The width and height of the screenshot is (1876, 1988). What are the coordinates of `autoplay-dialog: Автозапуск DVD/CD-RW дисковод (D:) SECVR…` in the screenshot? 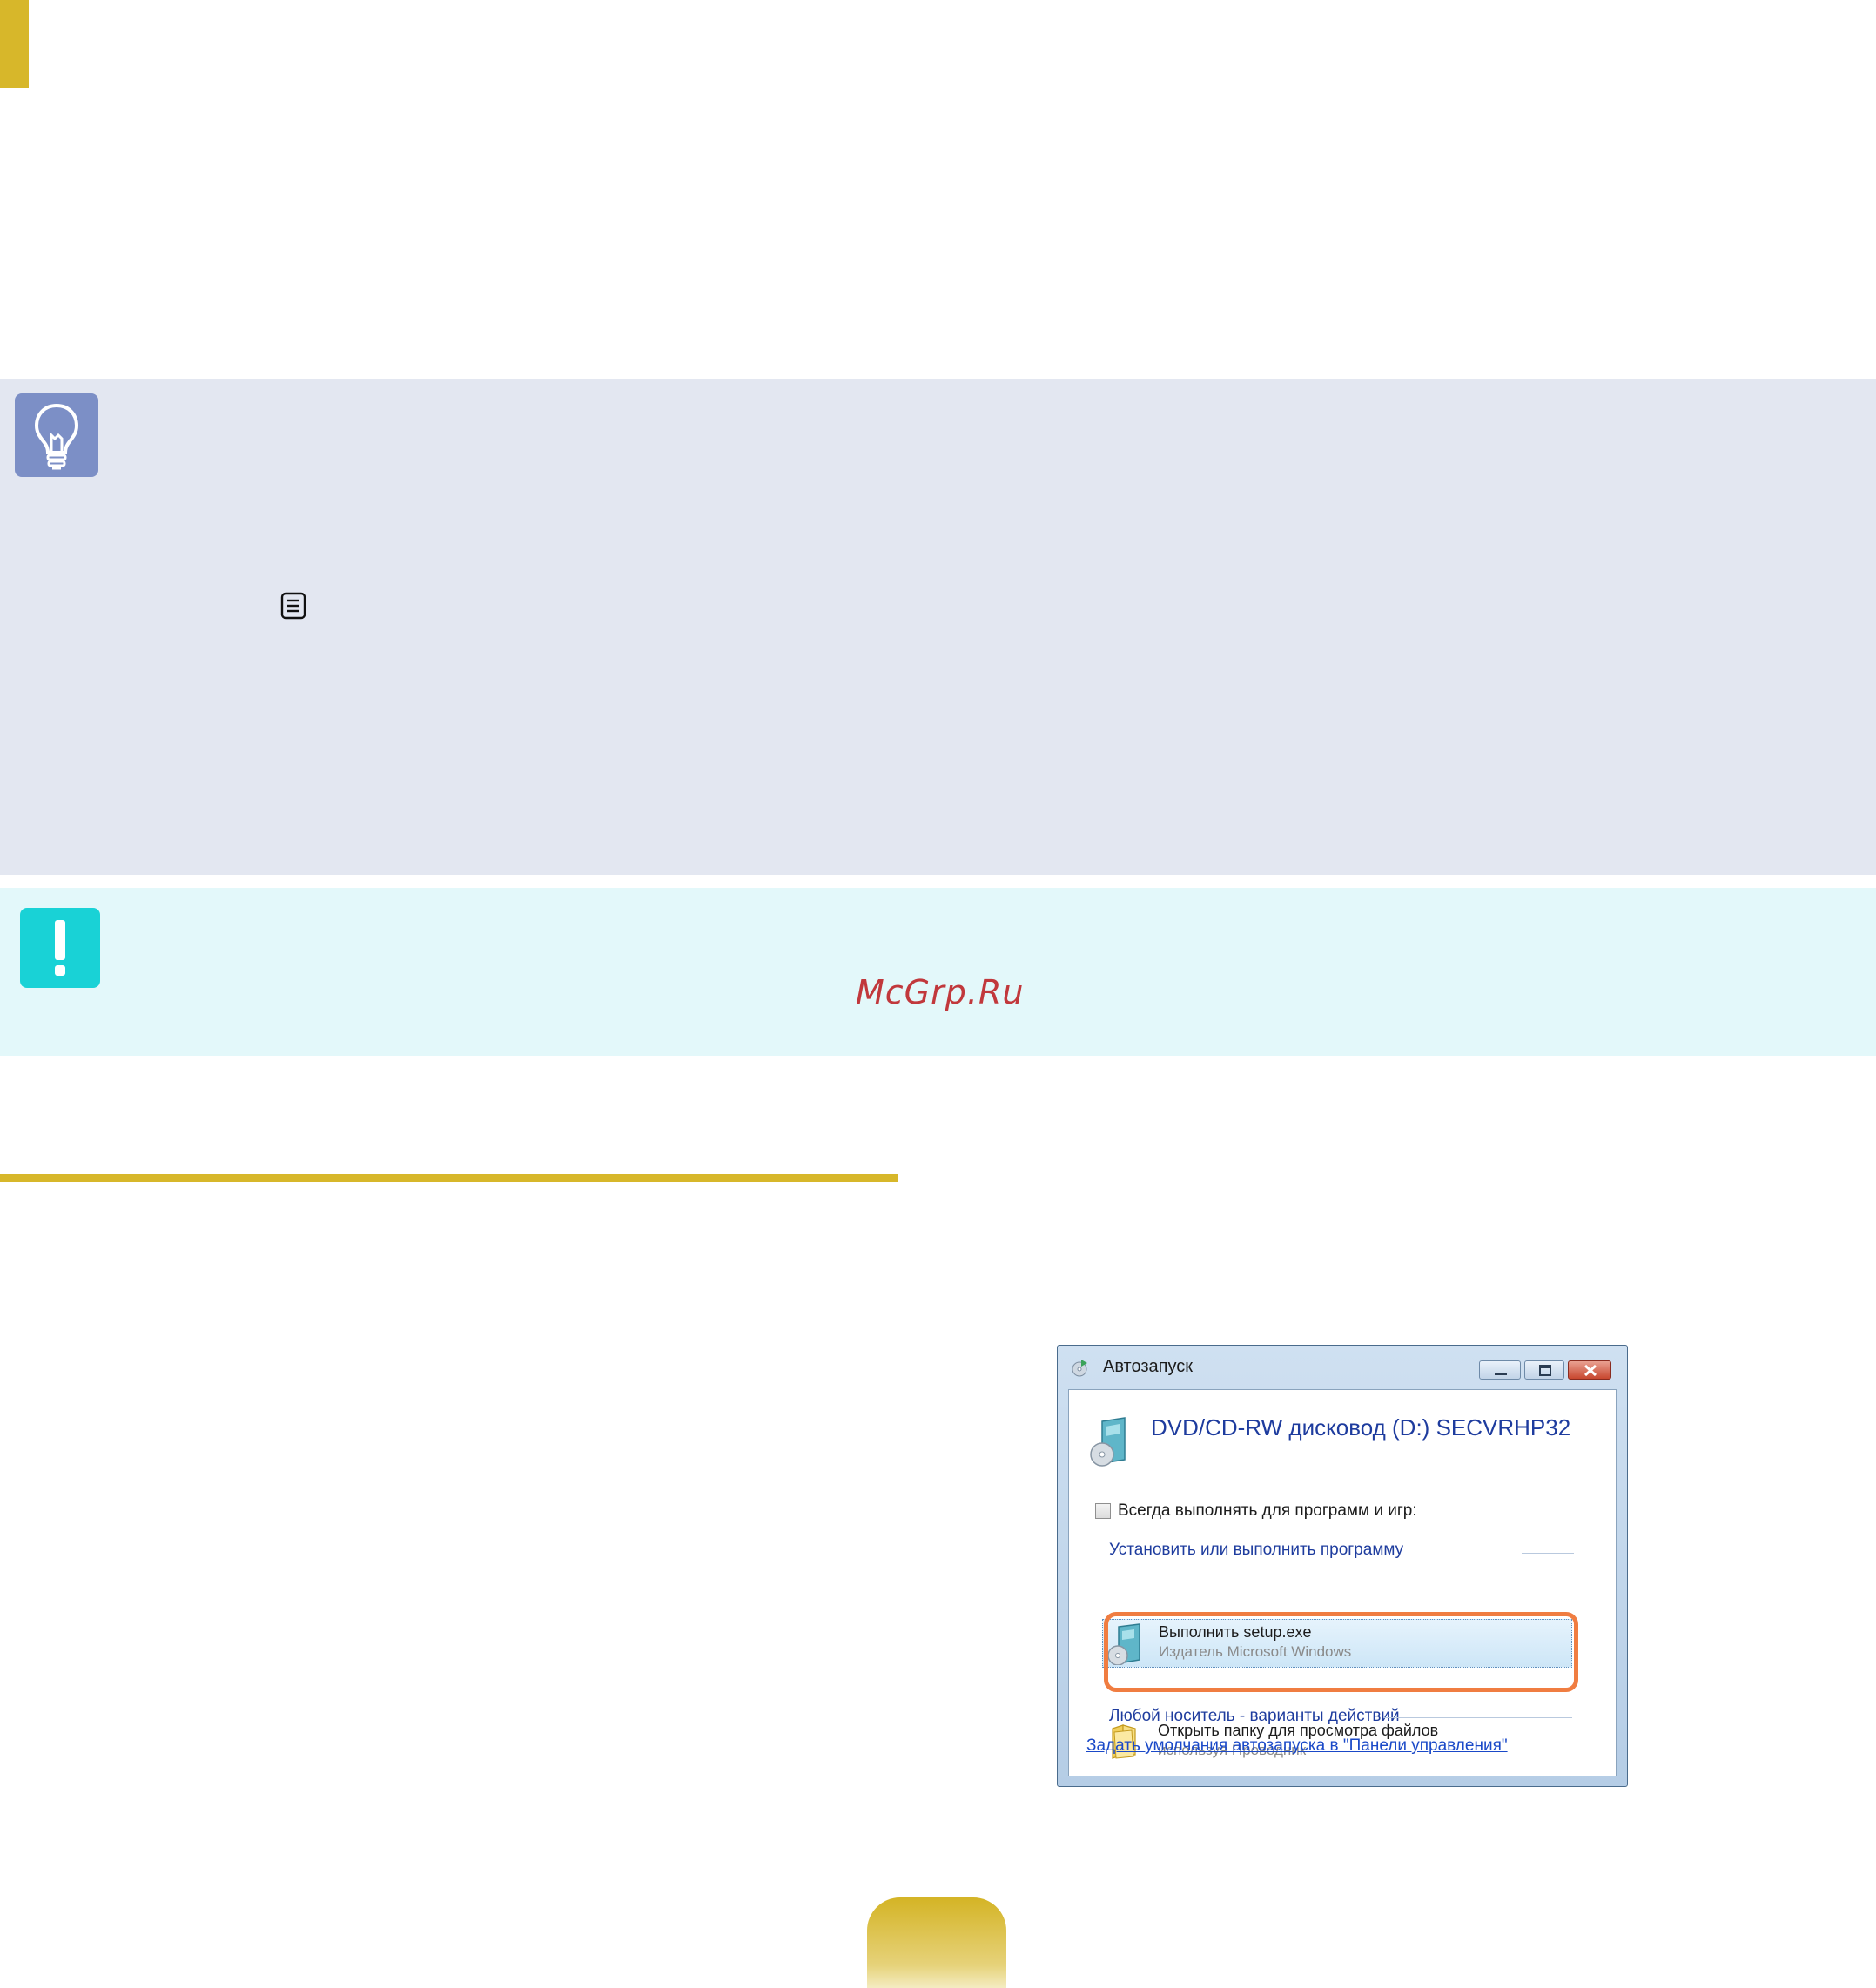 It's located at (1342, 1566).